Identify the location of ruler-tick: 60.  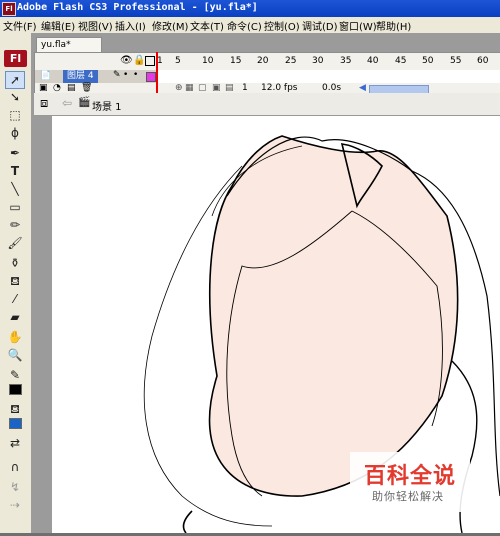
(483, 61).